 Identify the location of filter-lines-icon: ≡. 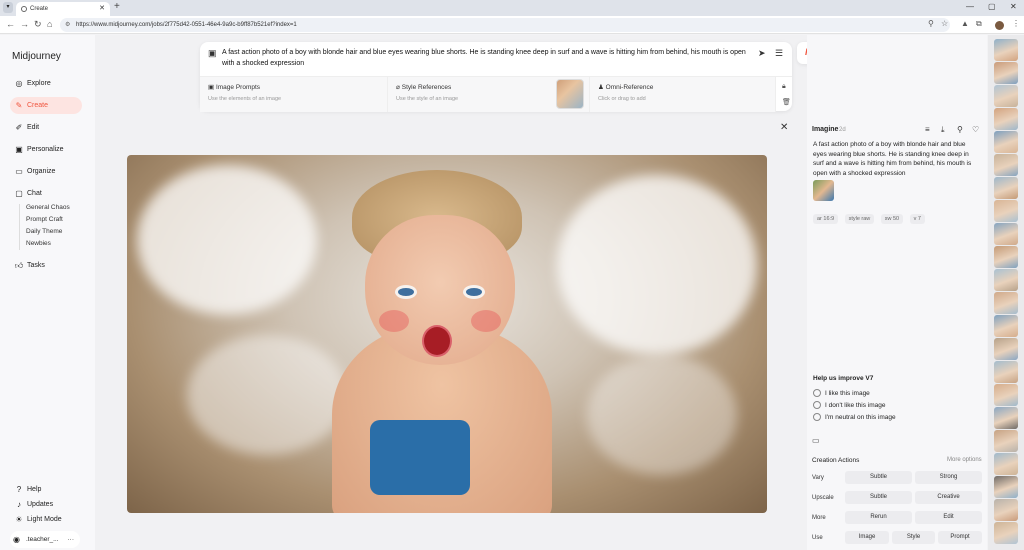
(927, 129).